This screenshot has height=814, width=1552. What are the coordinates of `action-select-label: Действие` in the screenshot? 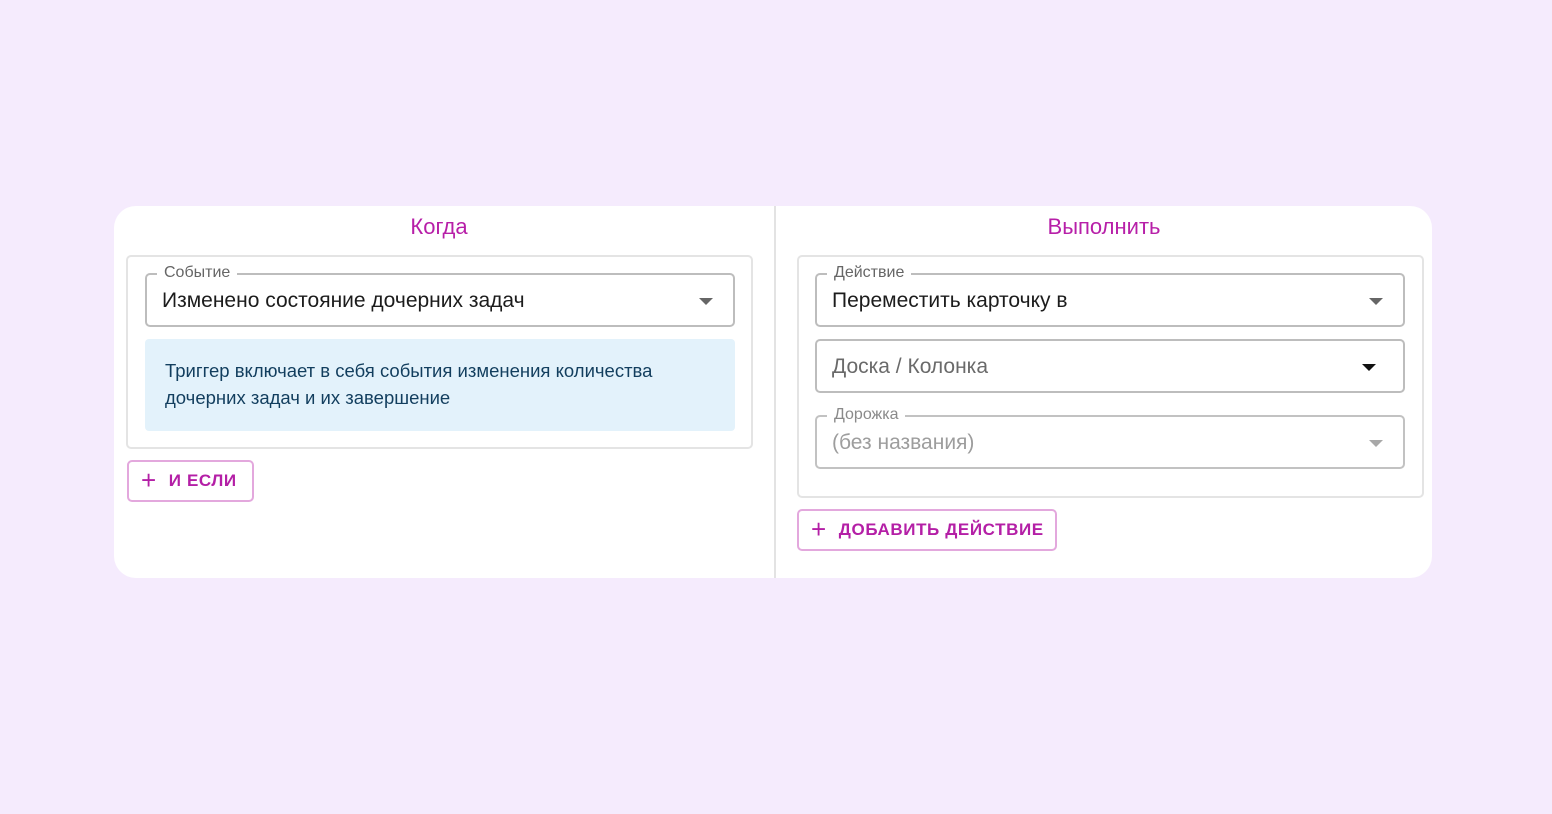 It's located at (869, 273).